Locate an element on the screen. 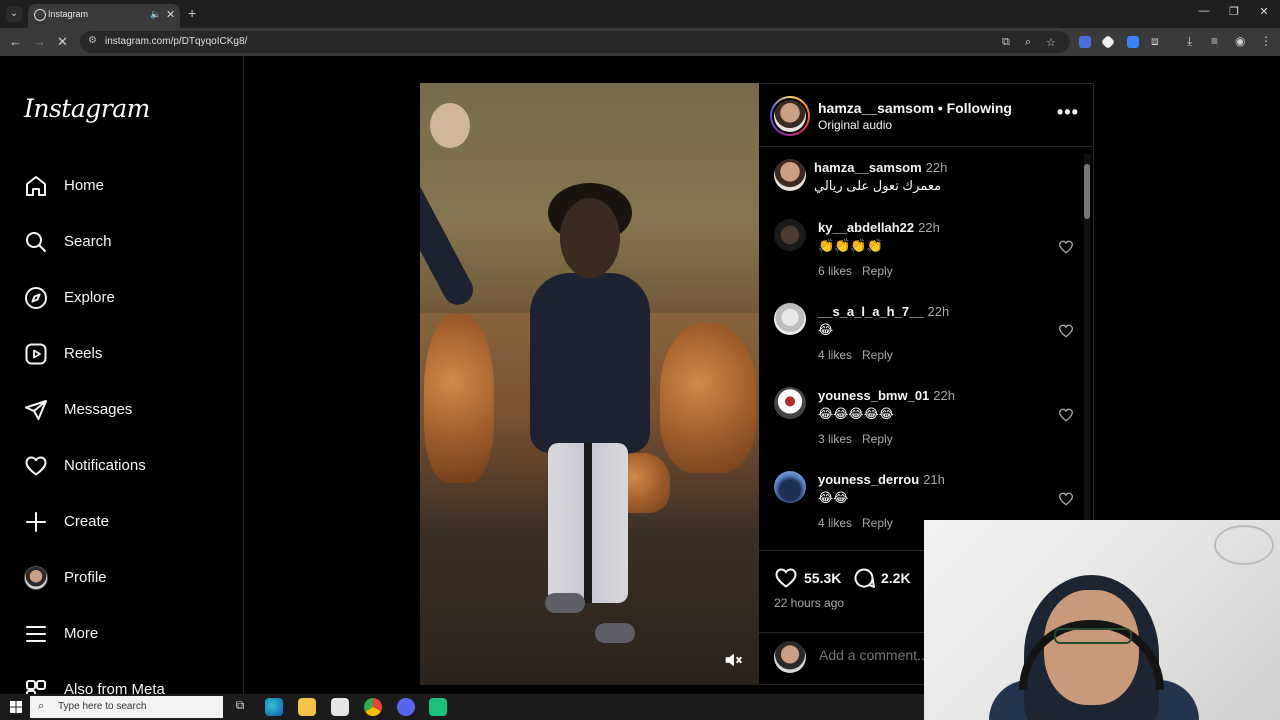 The height and width of the screenshot is (720, 1280). file-explorer-icon is located at coordinates (307, 707).